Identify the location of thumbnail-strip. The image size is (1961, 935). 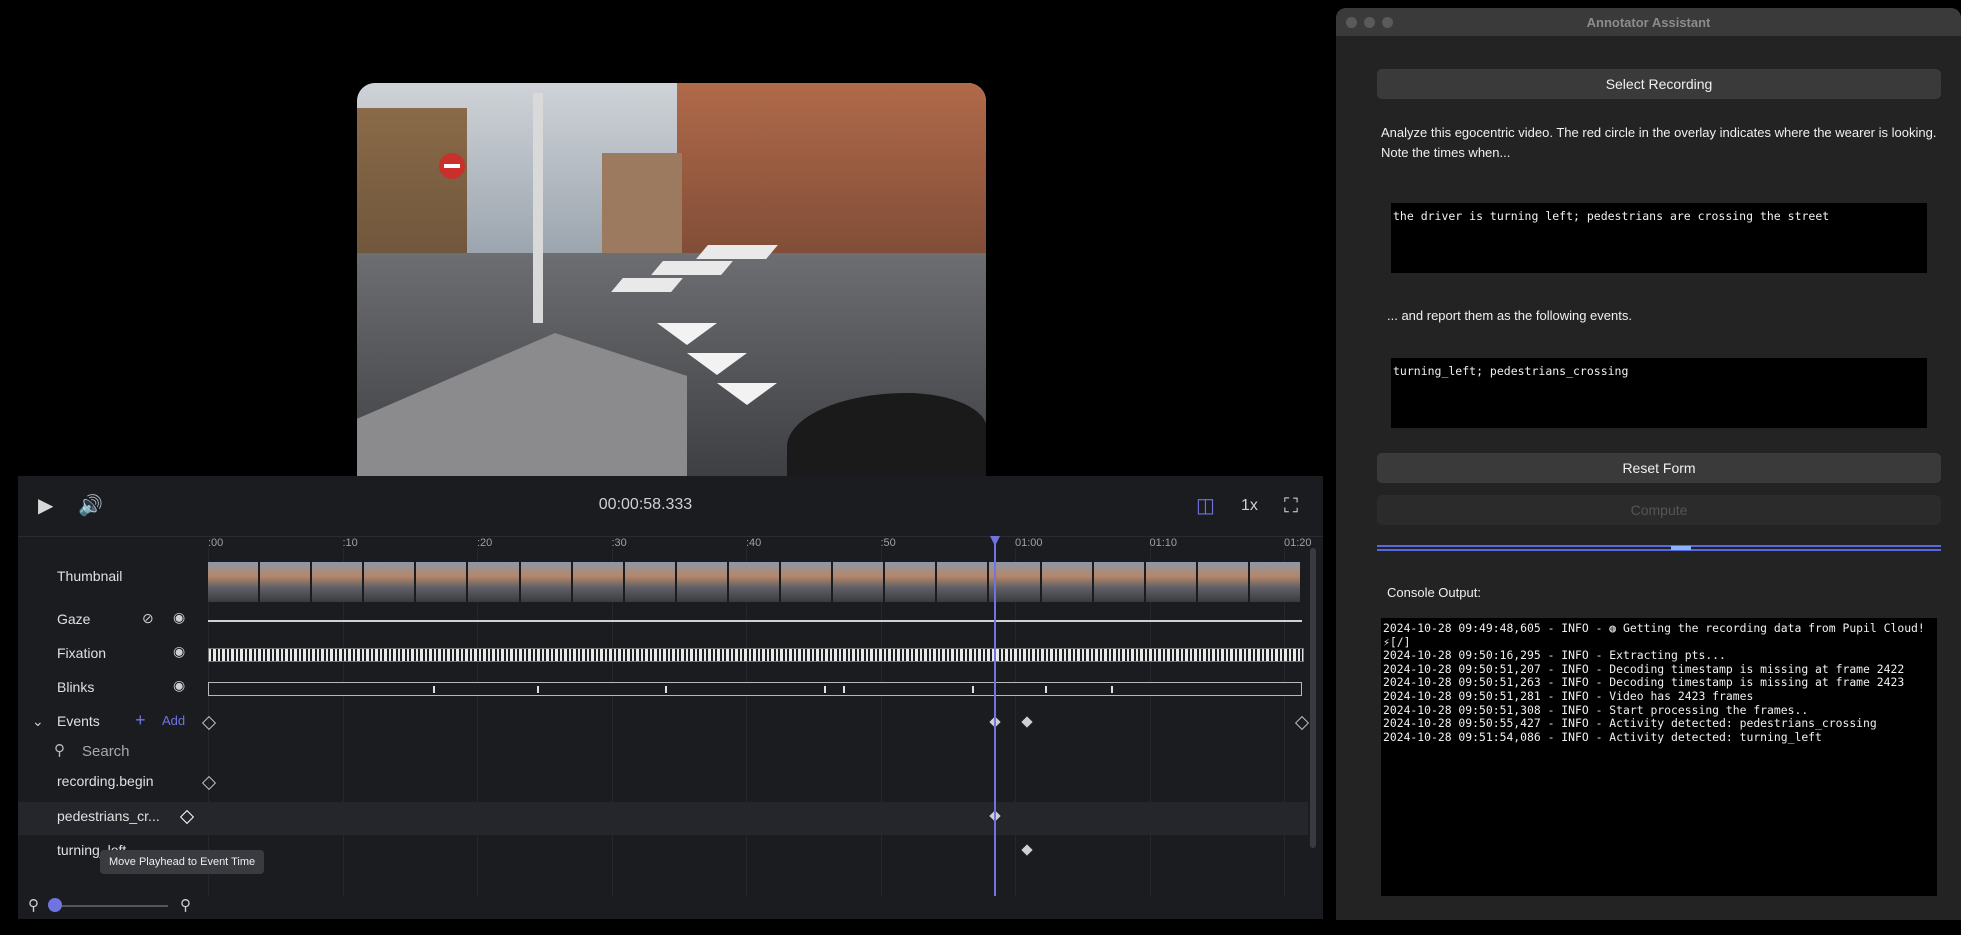
(755, 582).